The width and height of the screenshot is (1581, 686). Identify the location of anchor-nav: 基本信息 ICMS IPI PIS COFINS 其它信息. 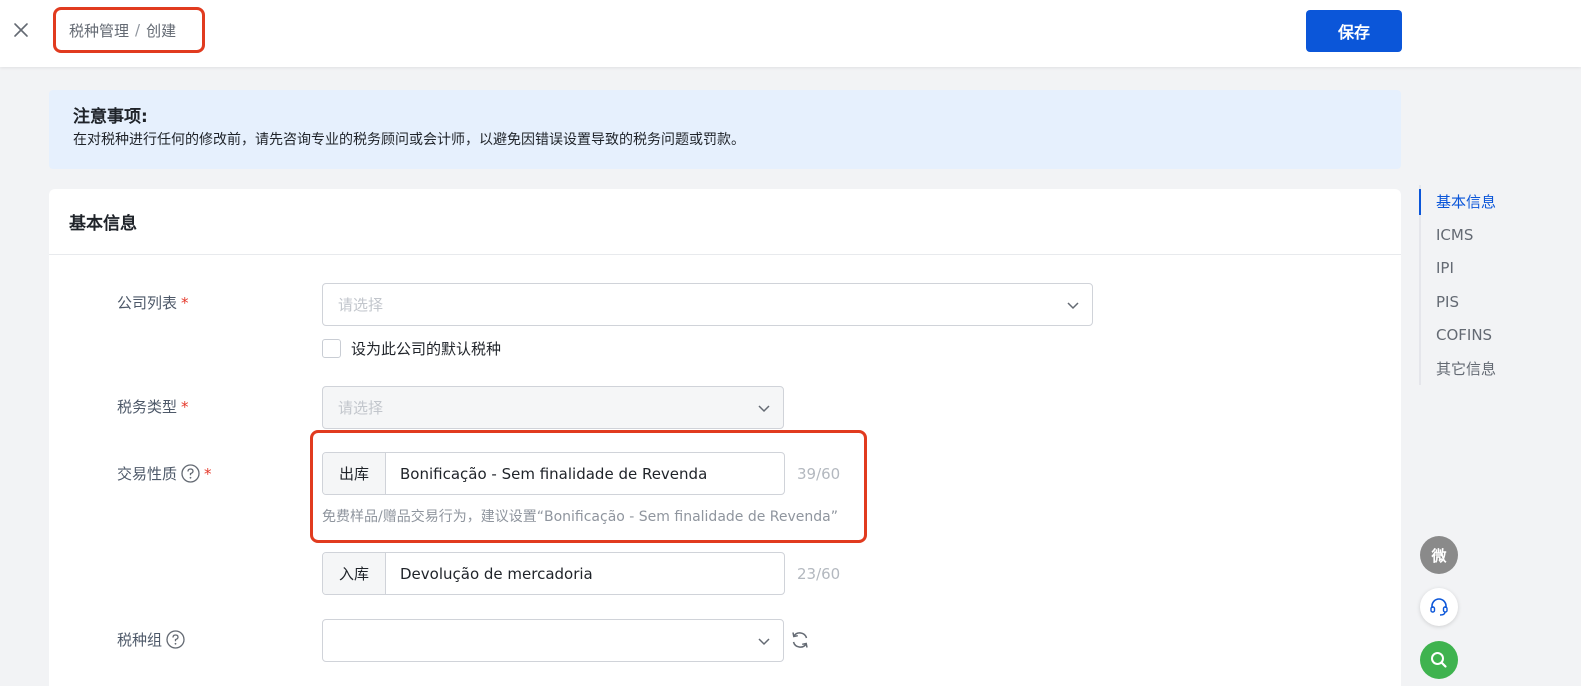
(1457, 285).